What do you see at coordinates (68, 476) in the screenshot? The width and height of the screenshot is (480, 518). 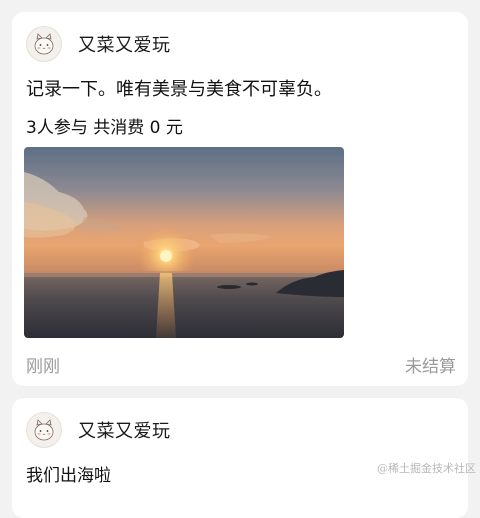 I see `post-text: 我们出海啦` at bounding box center [68, 476].